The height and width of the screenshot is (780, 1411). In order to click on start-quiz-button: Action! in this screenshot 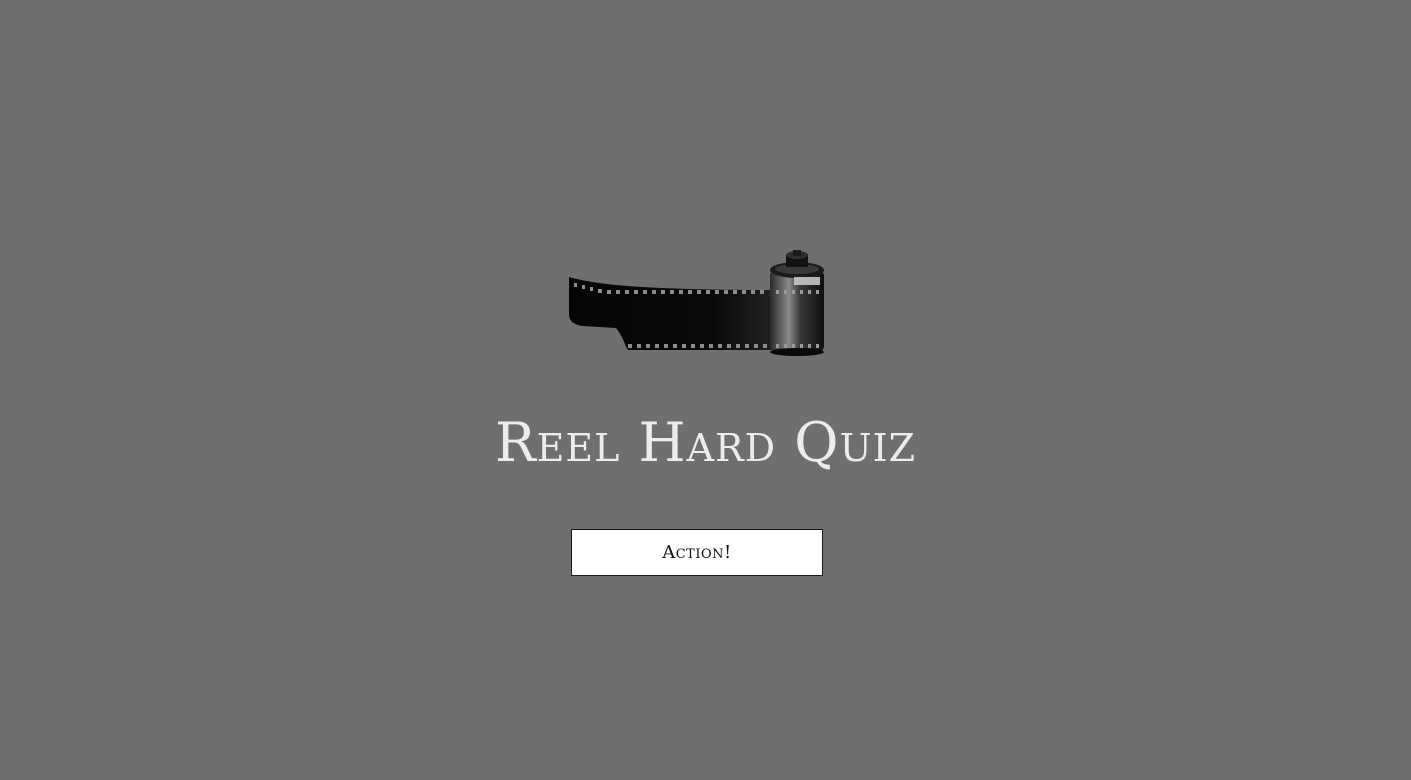, I will do `click(697, 552)`.